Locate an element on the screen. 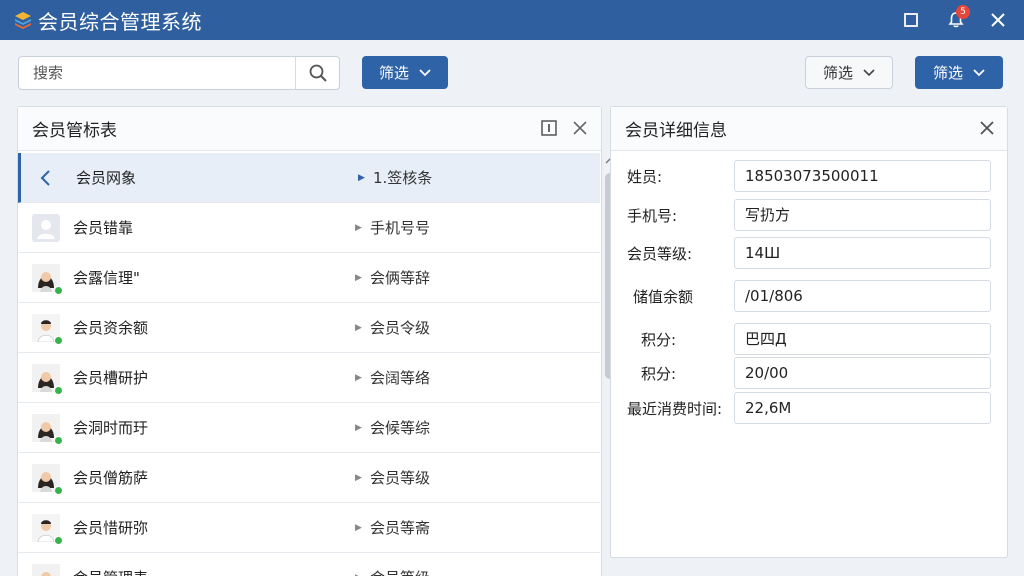 The image size is (1024, 576). member-value: 手机号号 is located at coordinates (400, 228).